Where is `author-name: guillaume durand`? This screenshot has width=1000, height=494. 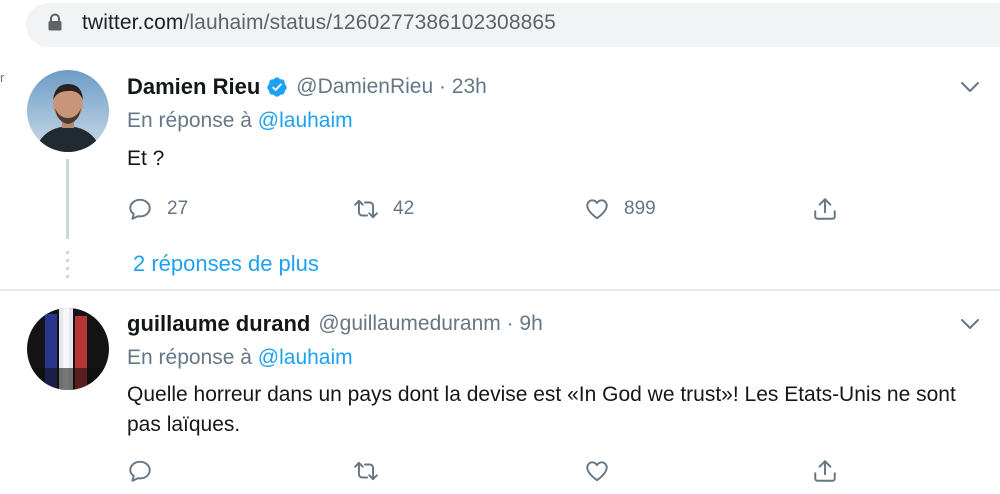 author-name: guillaume durand is located at coordinates (218, 324).